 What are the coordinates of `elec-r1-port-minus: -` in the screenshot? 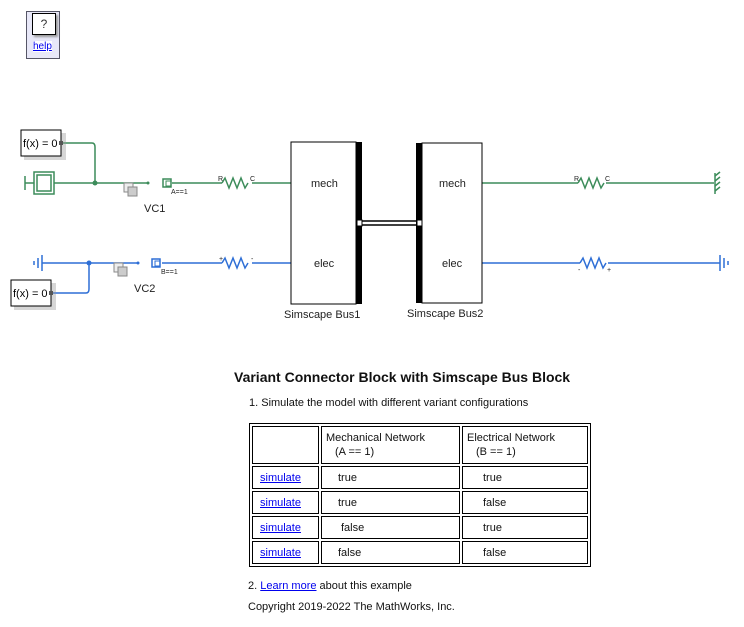 It's located at (252, 259).